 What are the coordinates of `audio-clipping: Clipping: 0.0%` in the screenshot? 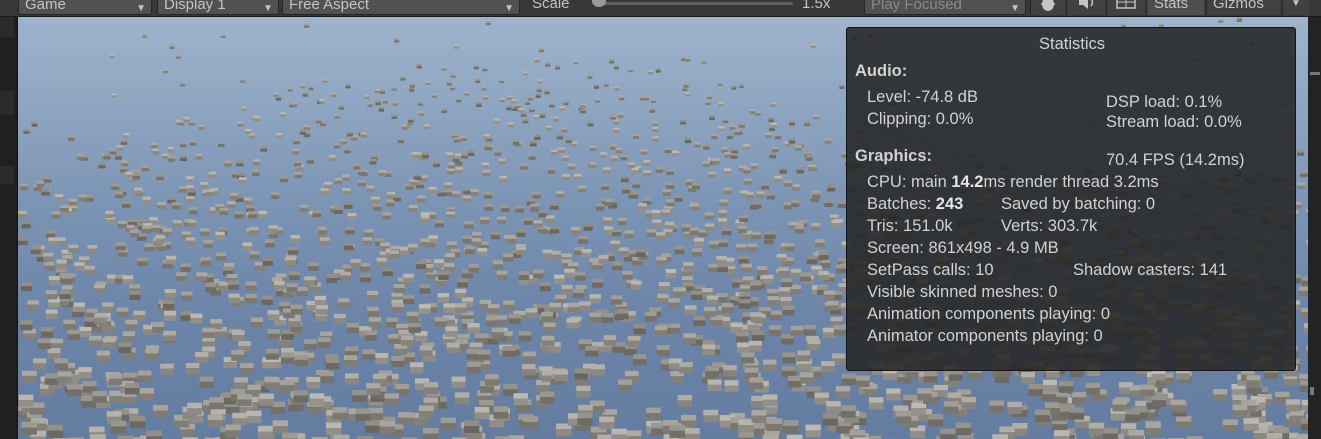 It's located at (920, 119).